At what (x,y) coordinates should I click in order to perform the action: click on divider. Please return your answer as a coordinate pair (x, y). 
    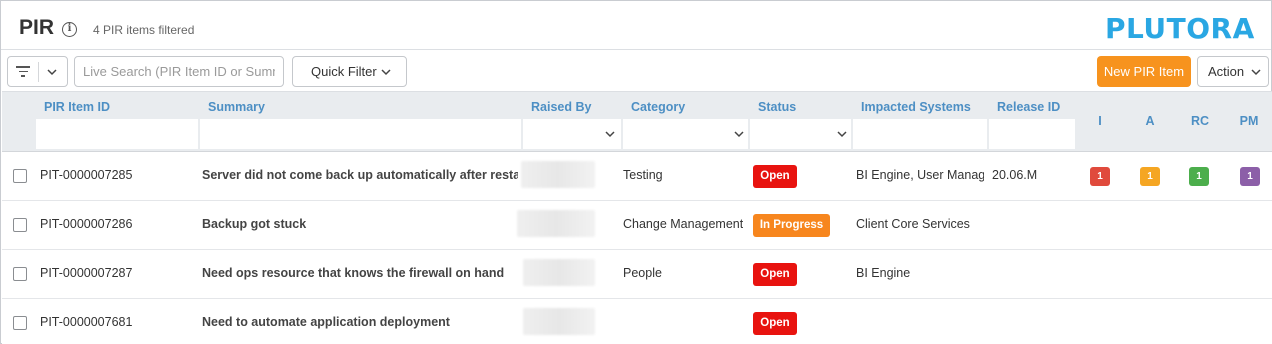
    Looking at the image, I should click on (38, 72).